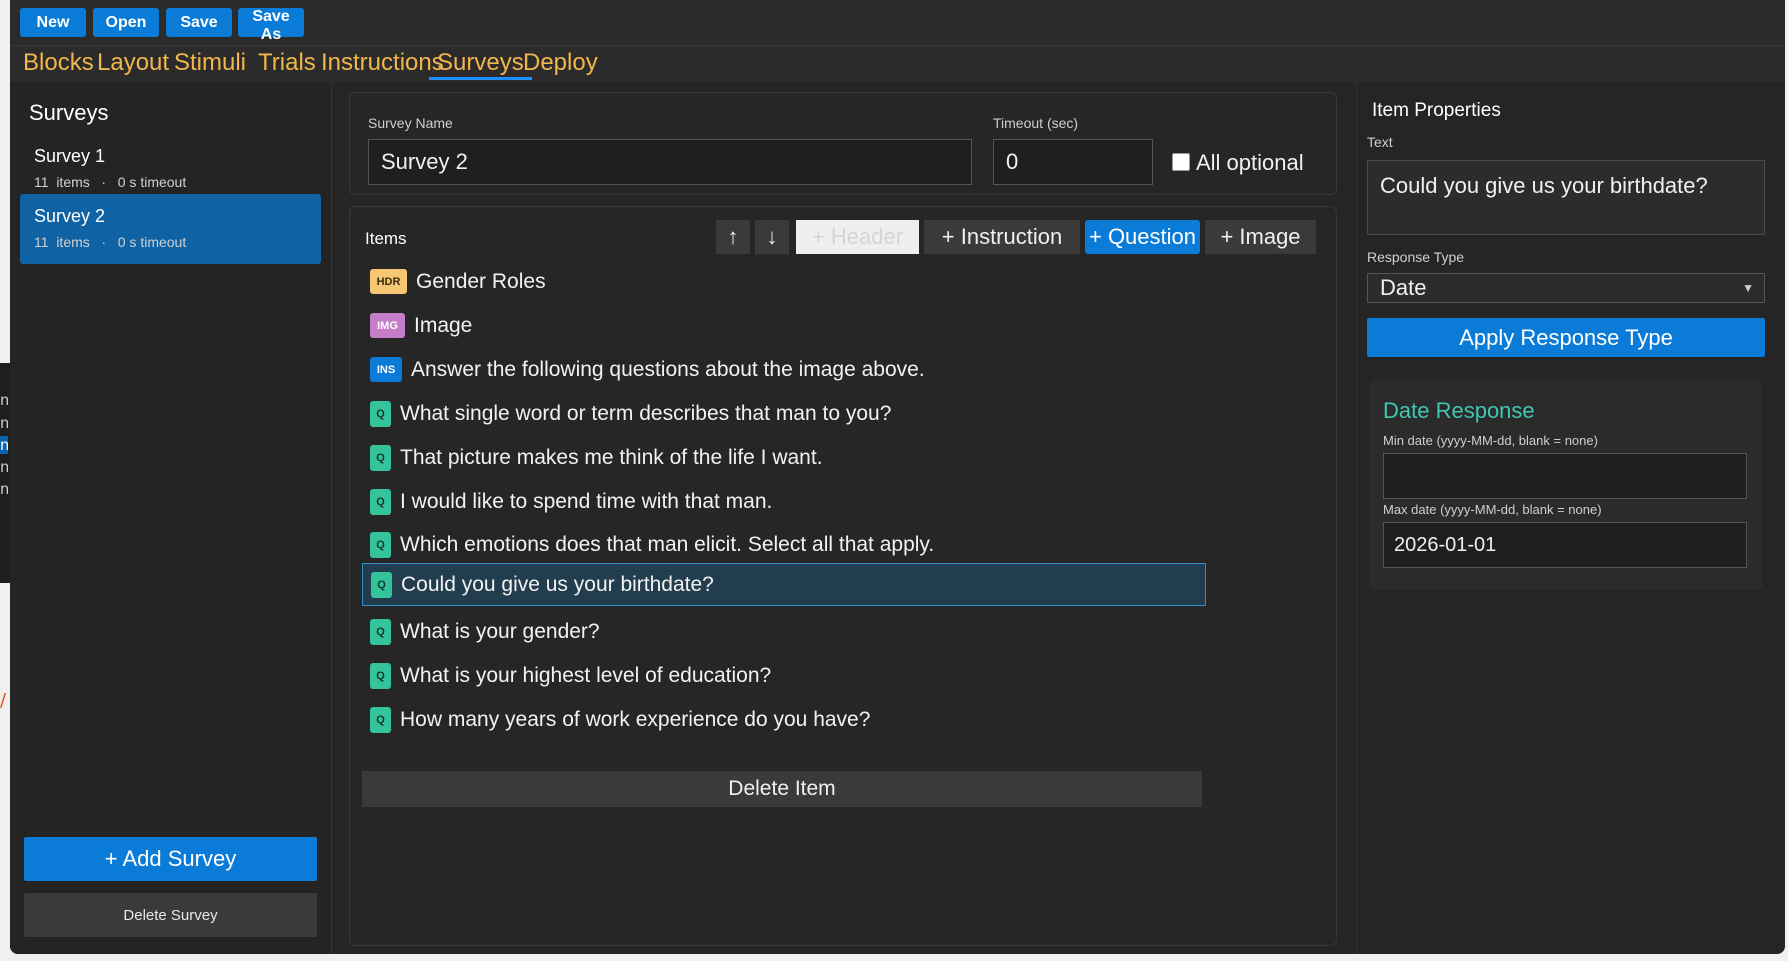 This screenshot has height=961, width=1788. I want to click on survey-name-input, so click(670, 162).